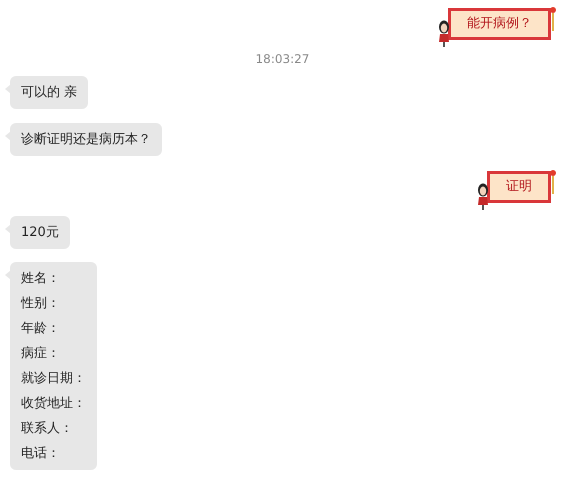 Image resolution: width=565 pixels, height=486 pixels. I want to click on message-text: 收货地址：, so click(53, 404).